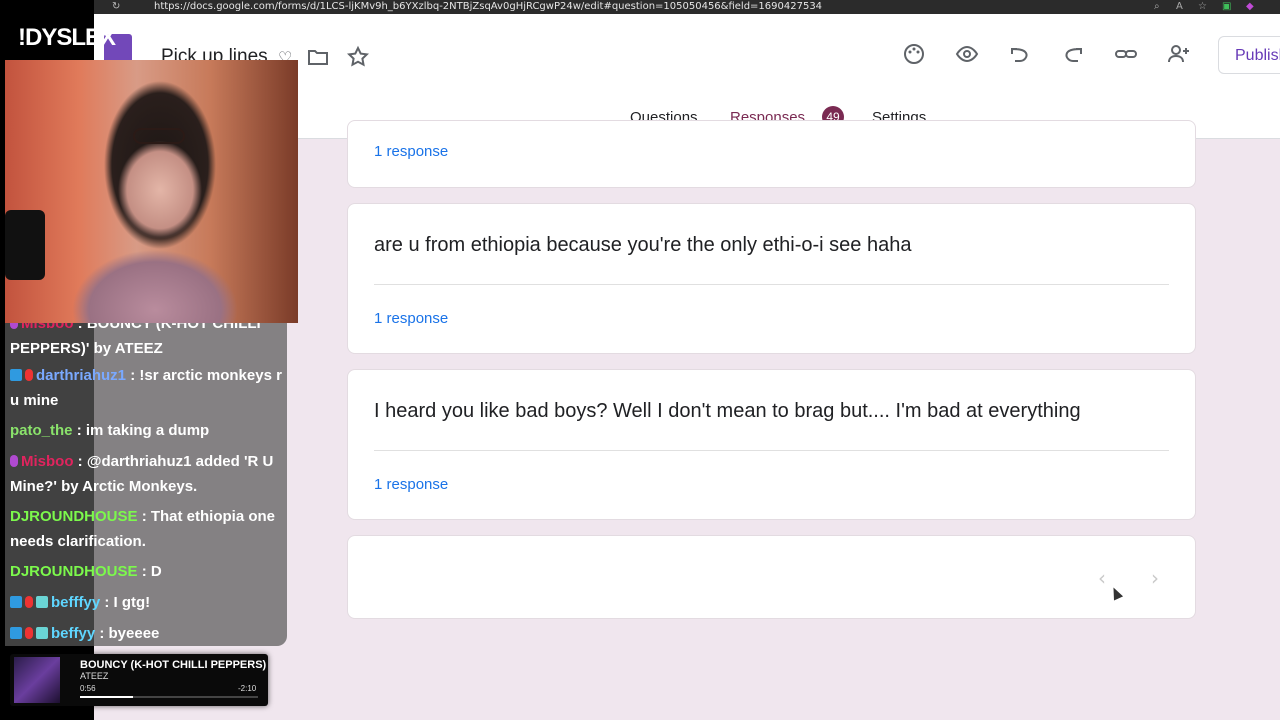 The width and height of the screenshot is (1280, 720). I want to click on read-aloud-icon: A, so click(1179, 6).